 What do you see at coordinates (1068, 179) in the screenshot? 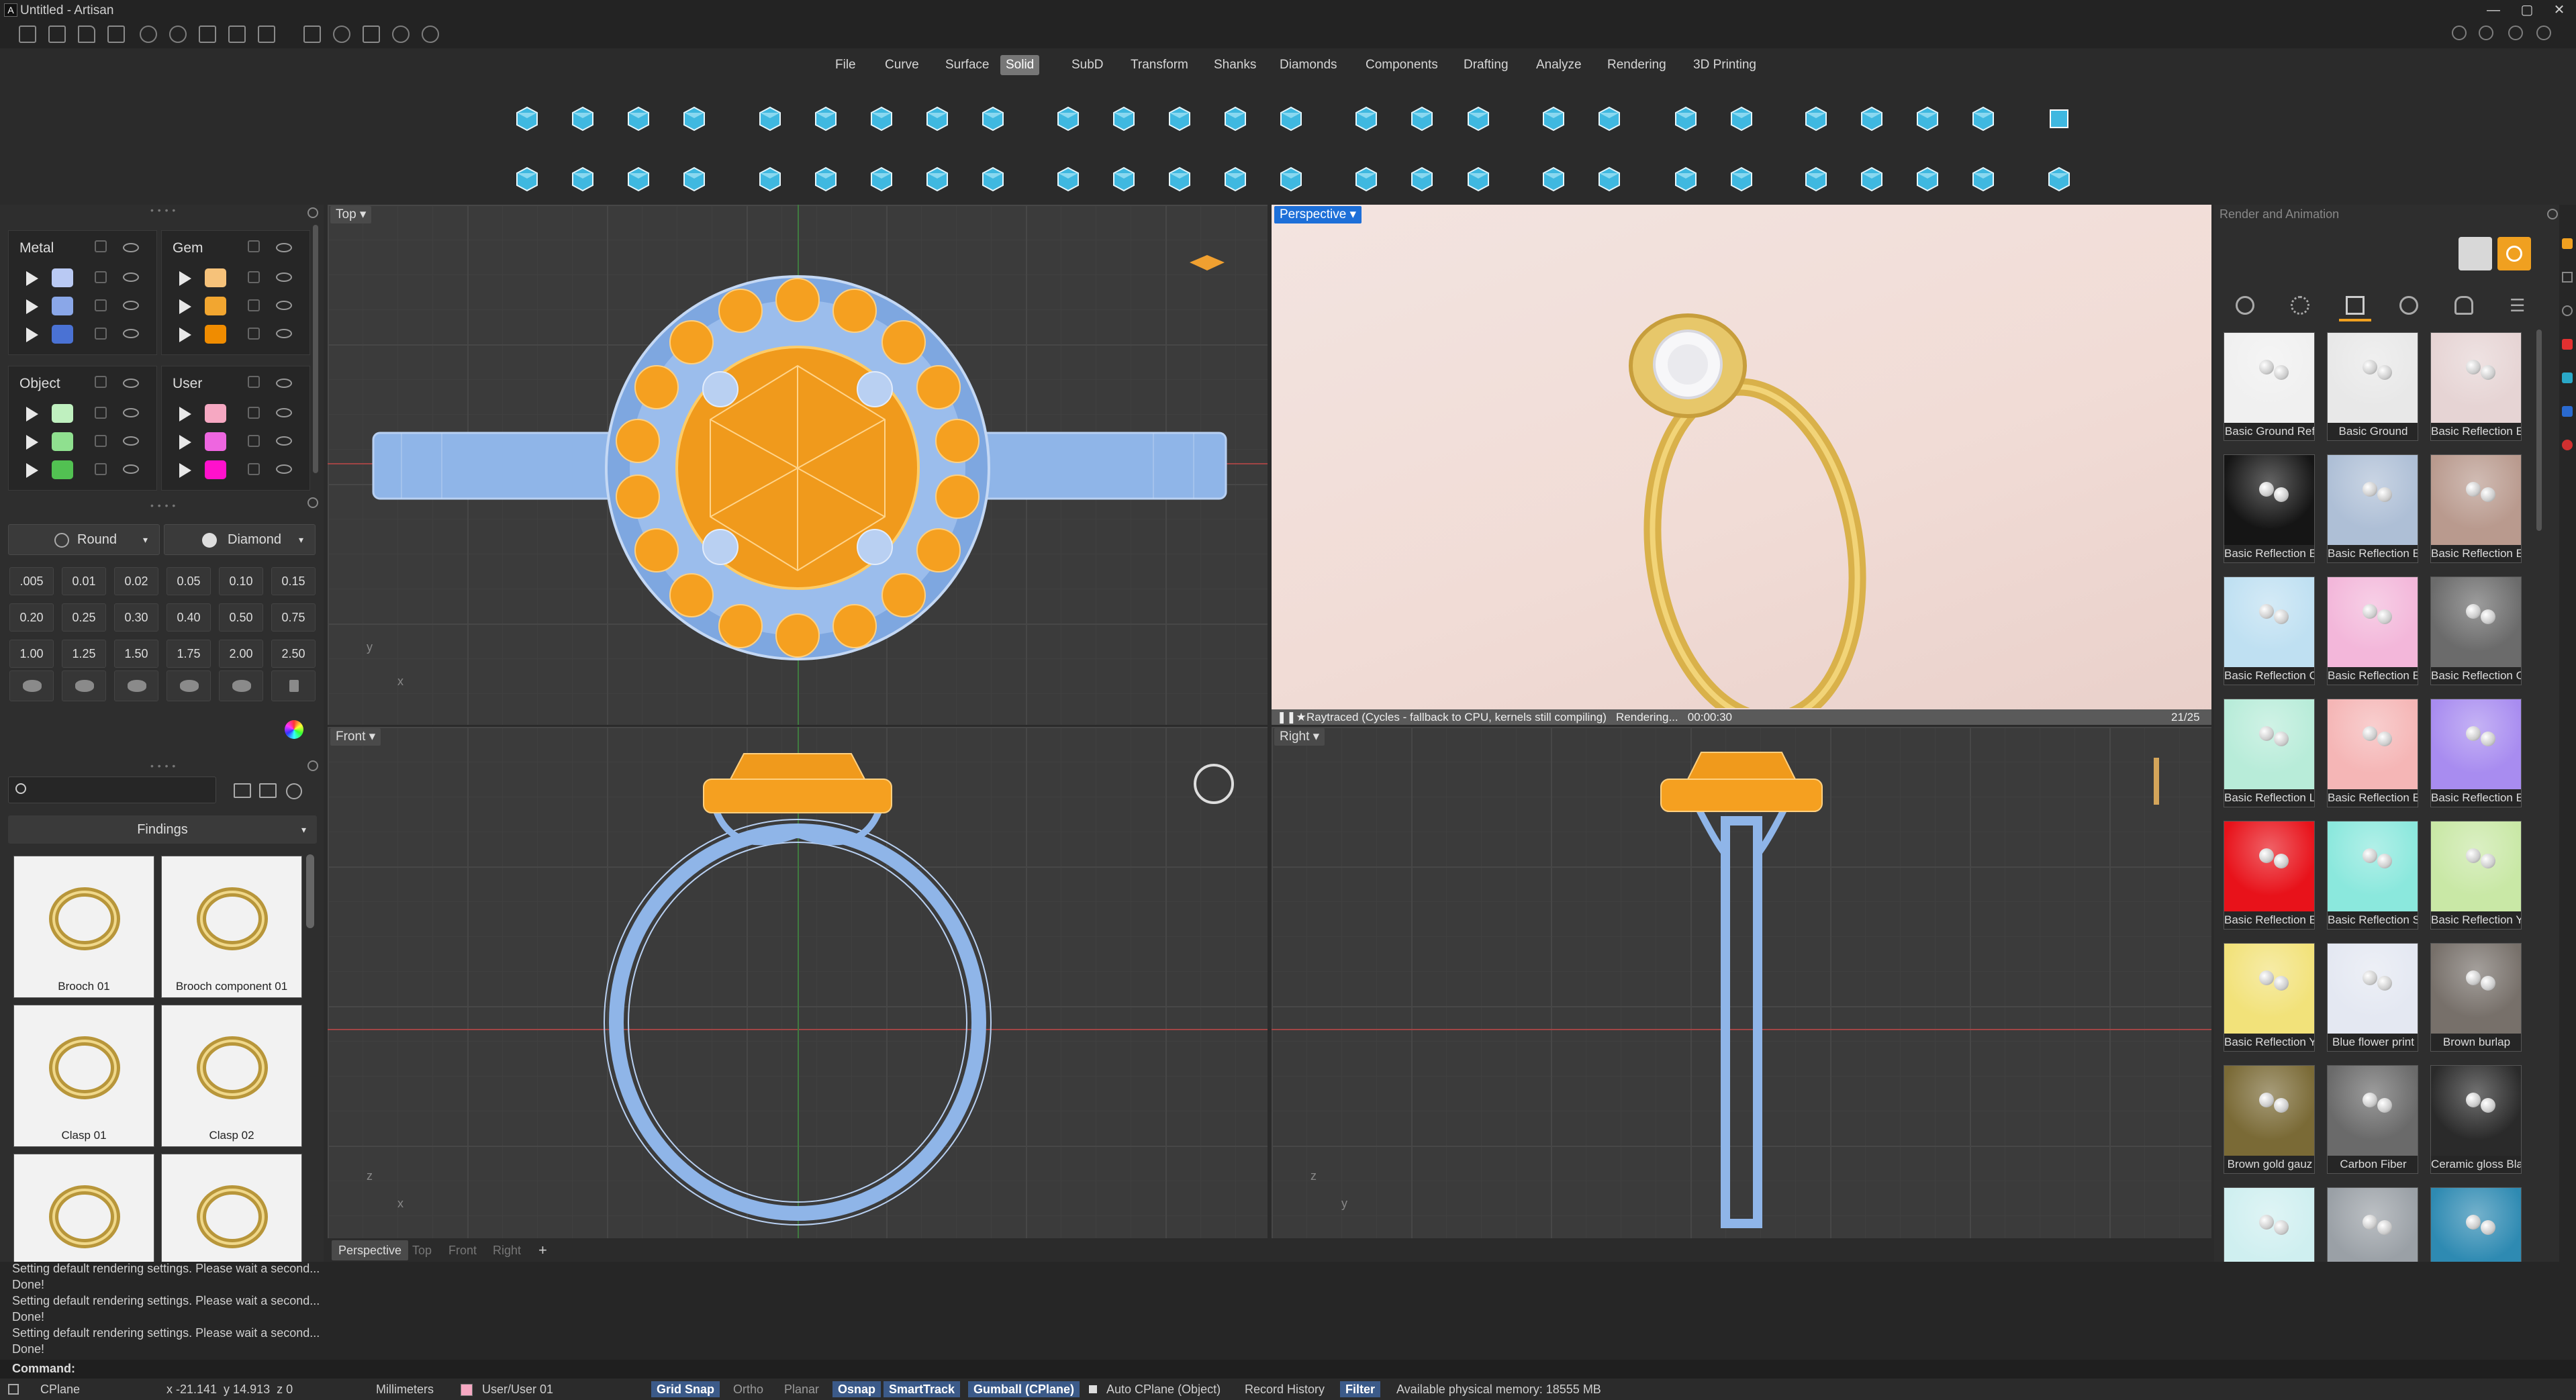
I see `fillet-edge-tool-icon` at bounding box center [1068, 179].